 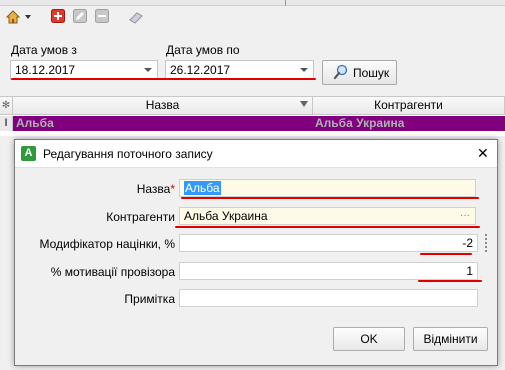 I want to click on delete-icon, so click(x=103, y=17).